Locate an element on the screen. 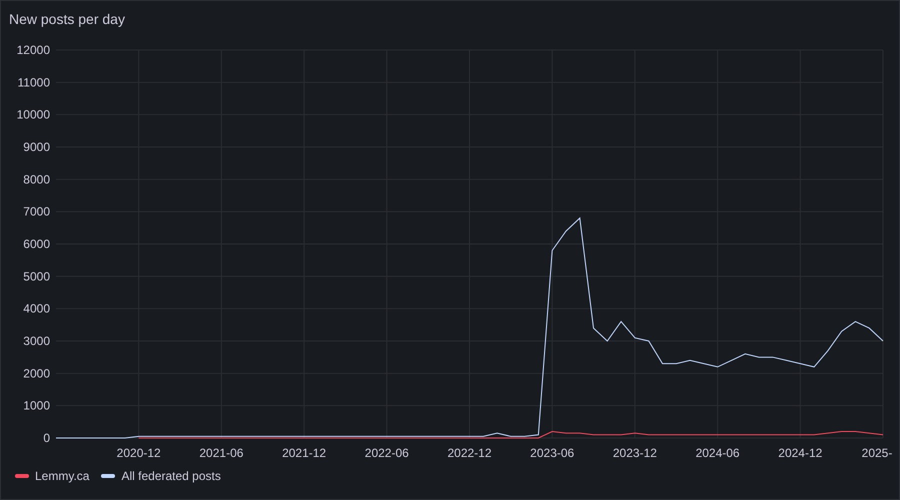 This screenshot has height=500, width=900. y-axis-label: 1000 is located at coordinates (36, 405).